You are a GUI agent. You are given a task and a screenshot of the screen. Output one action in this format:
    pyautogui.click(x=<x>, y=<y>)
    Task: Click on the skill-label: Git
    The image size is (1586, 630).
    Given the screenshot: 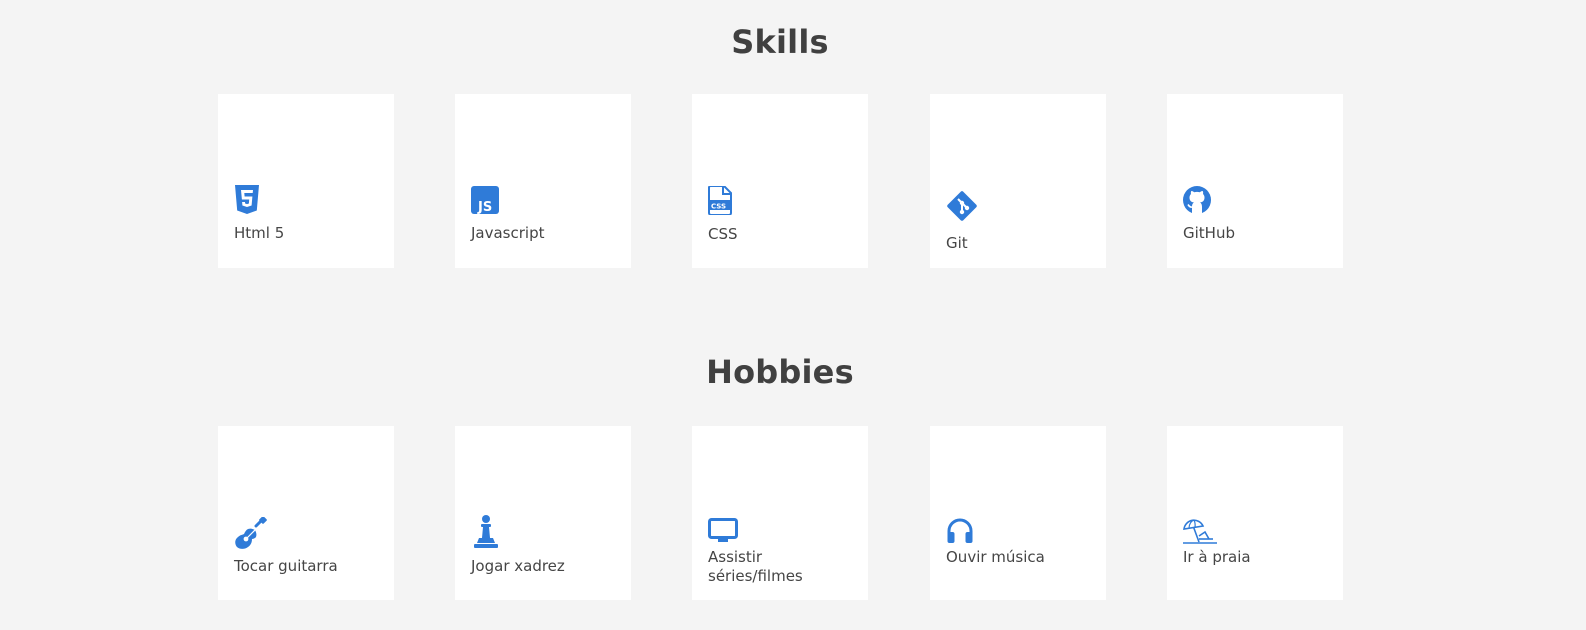 What is the action you would take?
    pyautogui.click(x=957, y=243)
    